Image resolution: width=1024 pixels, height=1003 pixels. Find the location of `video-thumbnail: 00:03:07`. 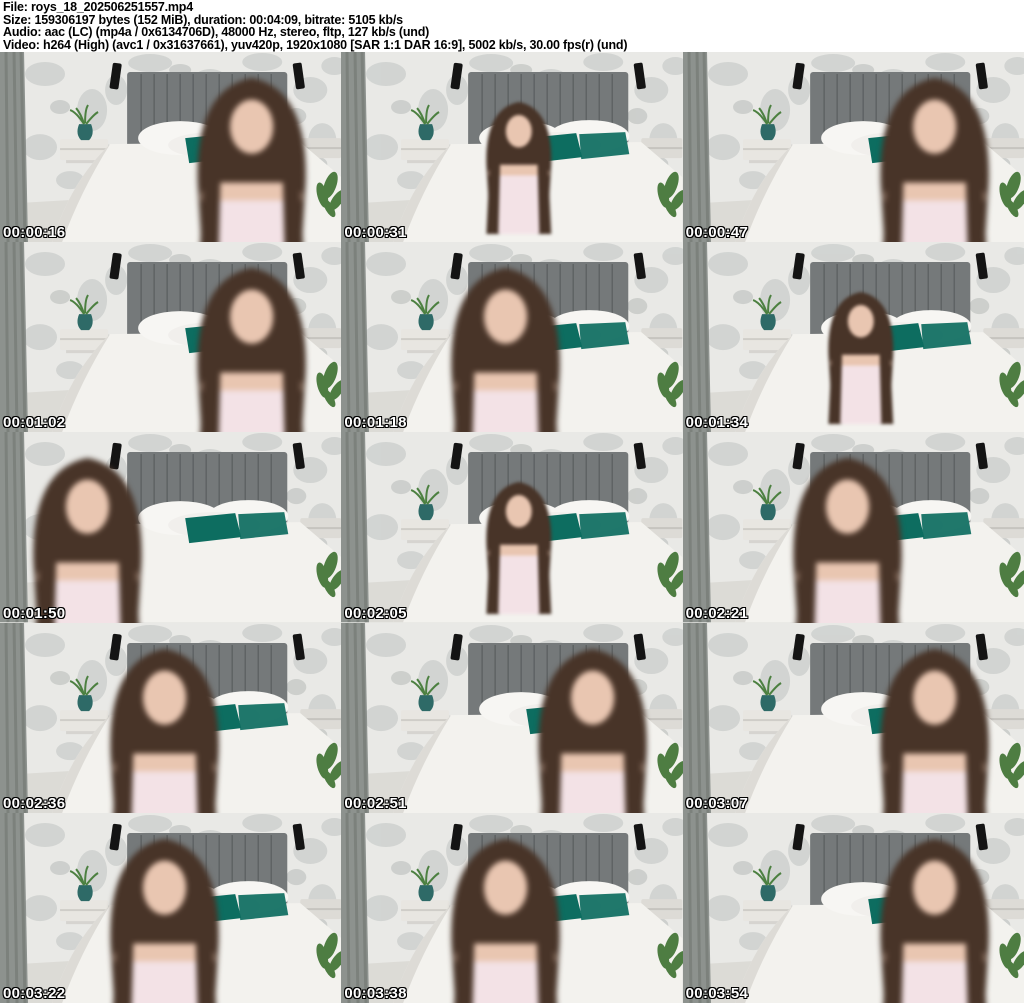

video-thumbnail: 00:03:07 is located at coordinates (853, 717).